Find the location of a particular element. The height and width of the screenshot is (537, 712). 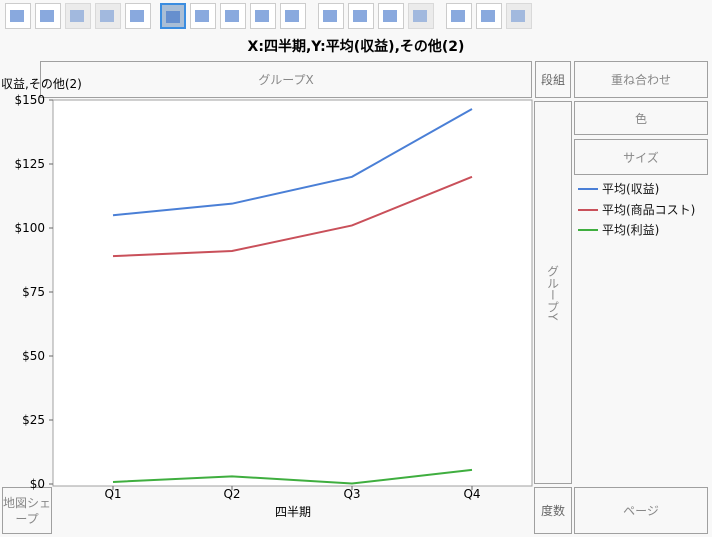

y-tick-label: $75 is located at coordinates (33, 292).